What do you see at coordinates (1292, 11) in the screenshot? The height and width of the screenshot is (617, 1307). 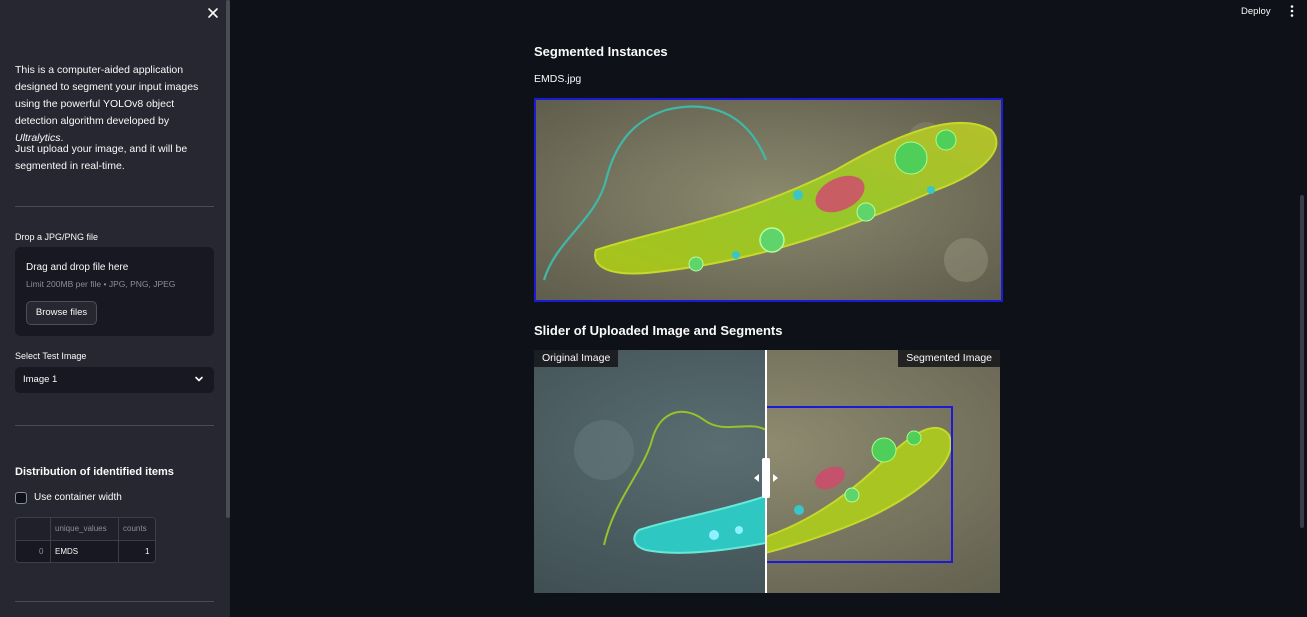 I see `more-menu-icon` at bounding box center [1292, 11].